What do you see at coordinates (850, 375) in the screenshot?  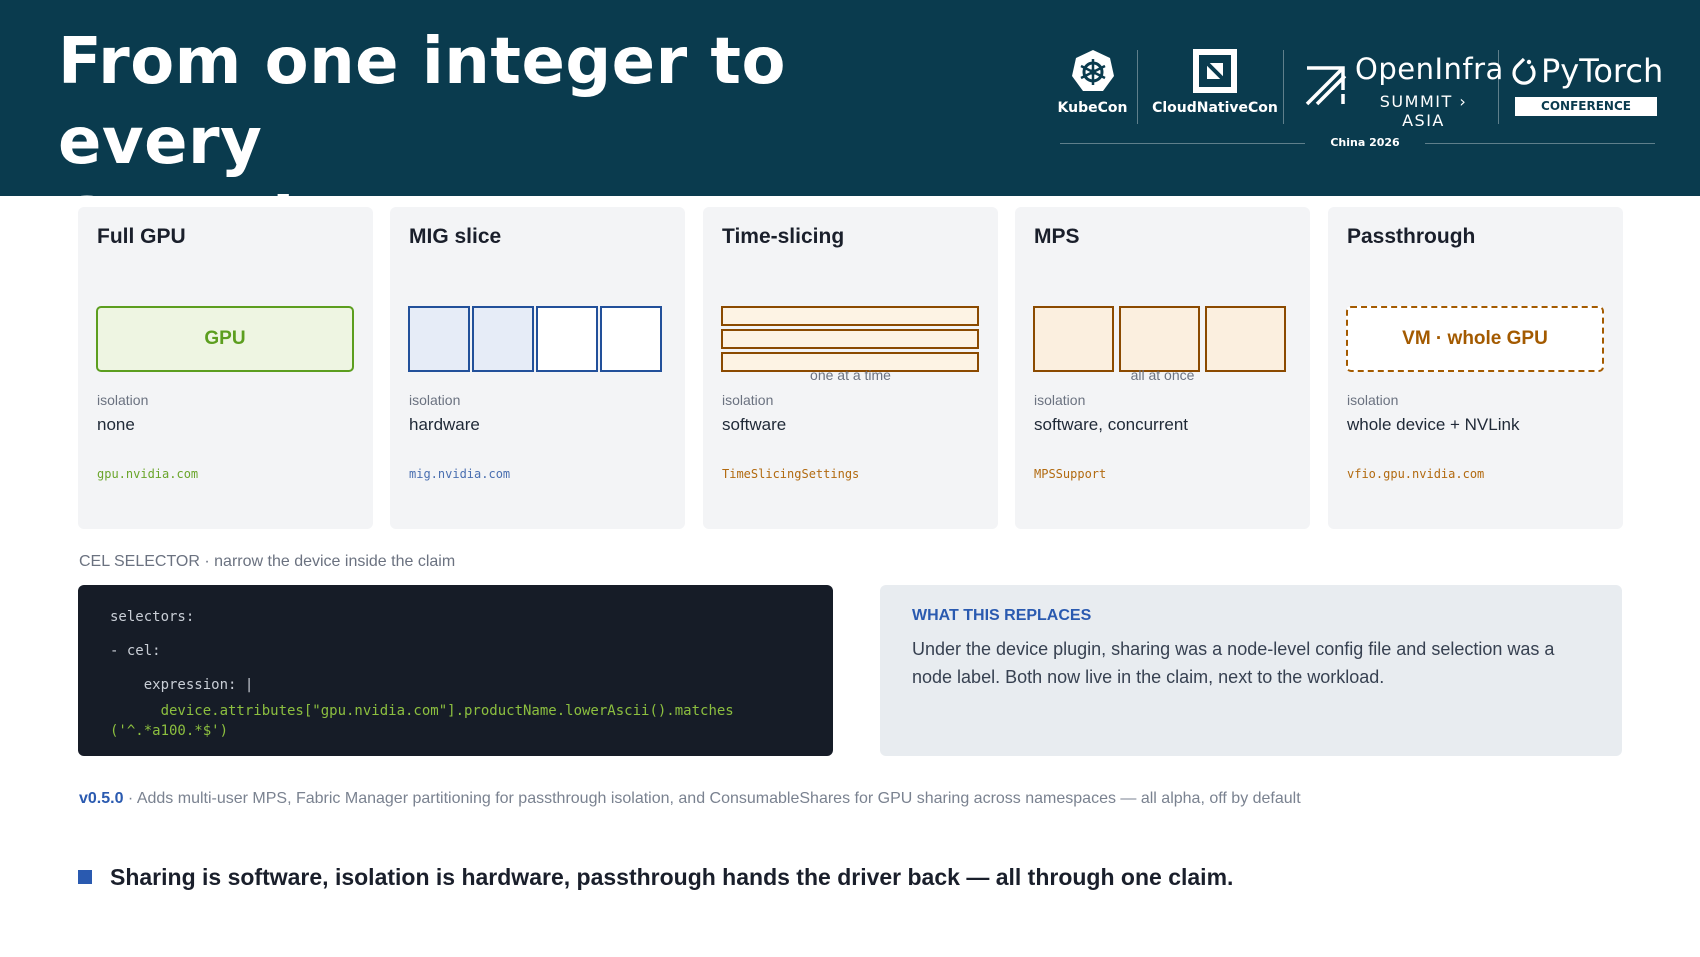 I see `diagram-caption: one at a time` at bounding box center [850, 375].